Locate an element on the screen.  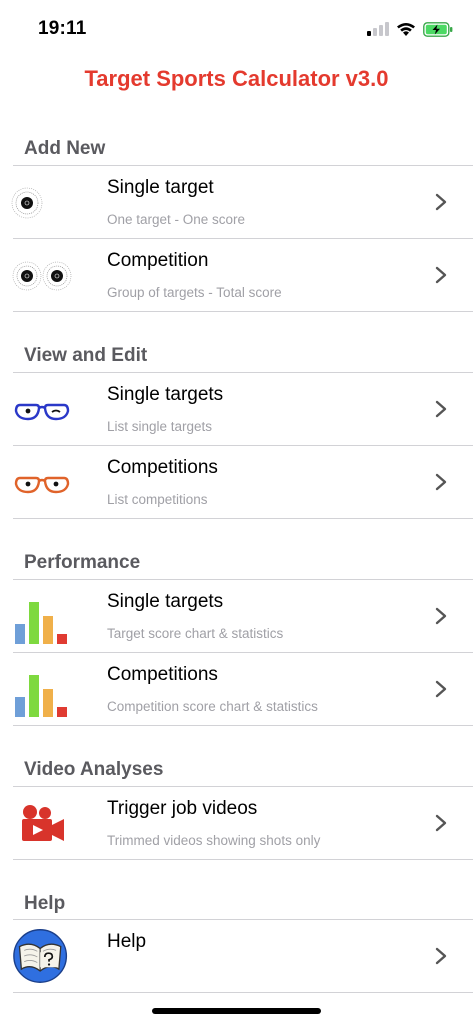
single-target-icon is located at coordinates (27, 203).